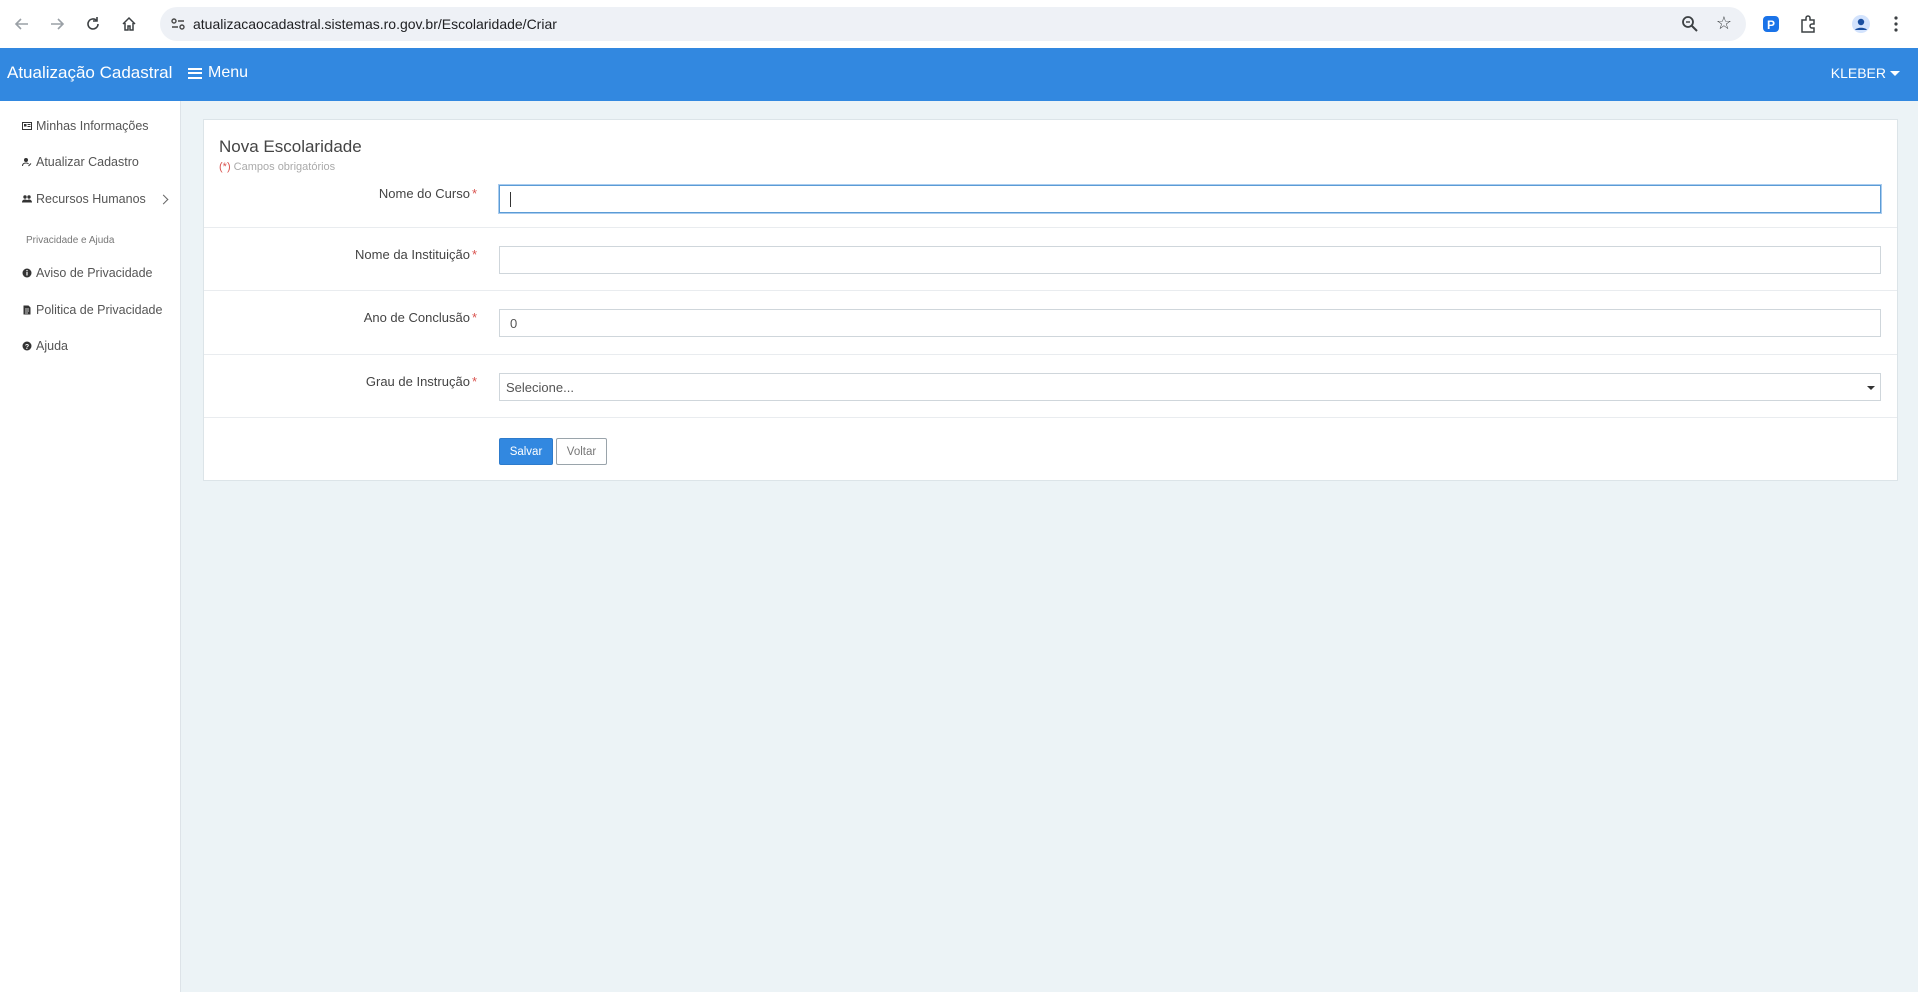 The image size is (1918, 992). What do you see at coordinates (93, 24) in the screenshot?
I see `reload-icon` at bounding box center [93, 24].